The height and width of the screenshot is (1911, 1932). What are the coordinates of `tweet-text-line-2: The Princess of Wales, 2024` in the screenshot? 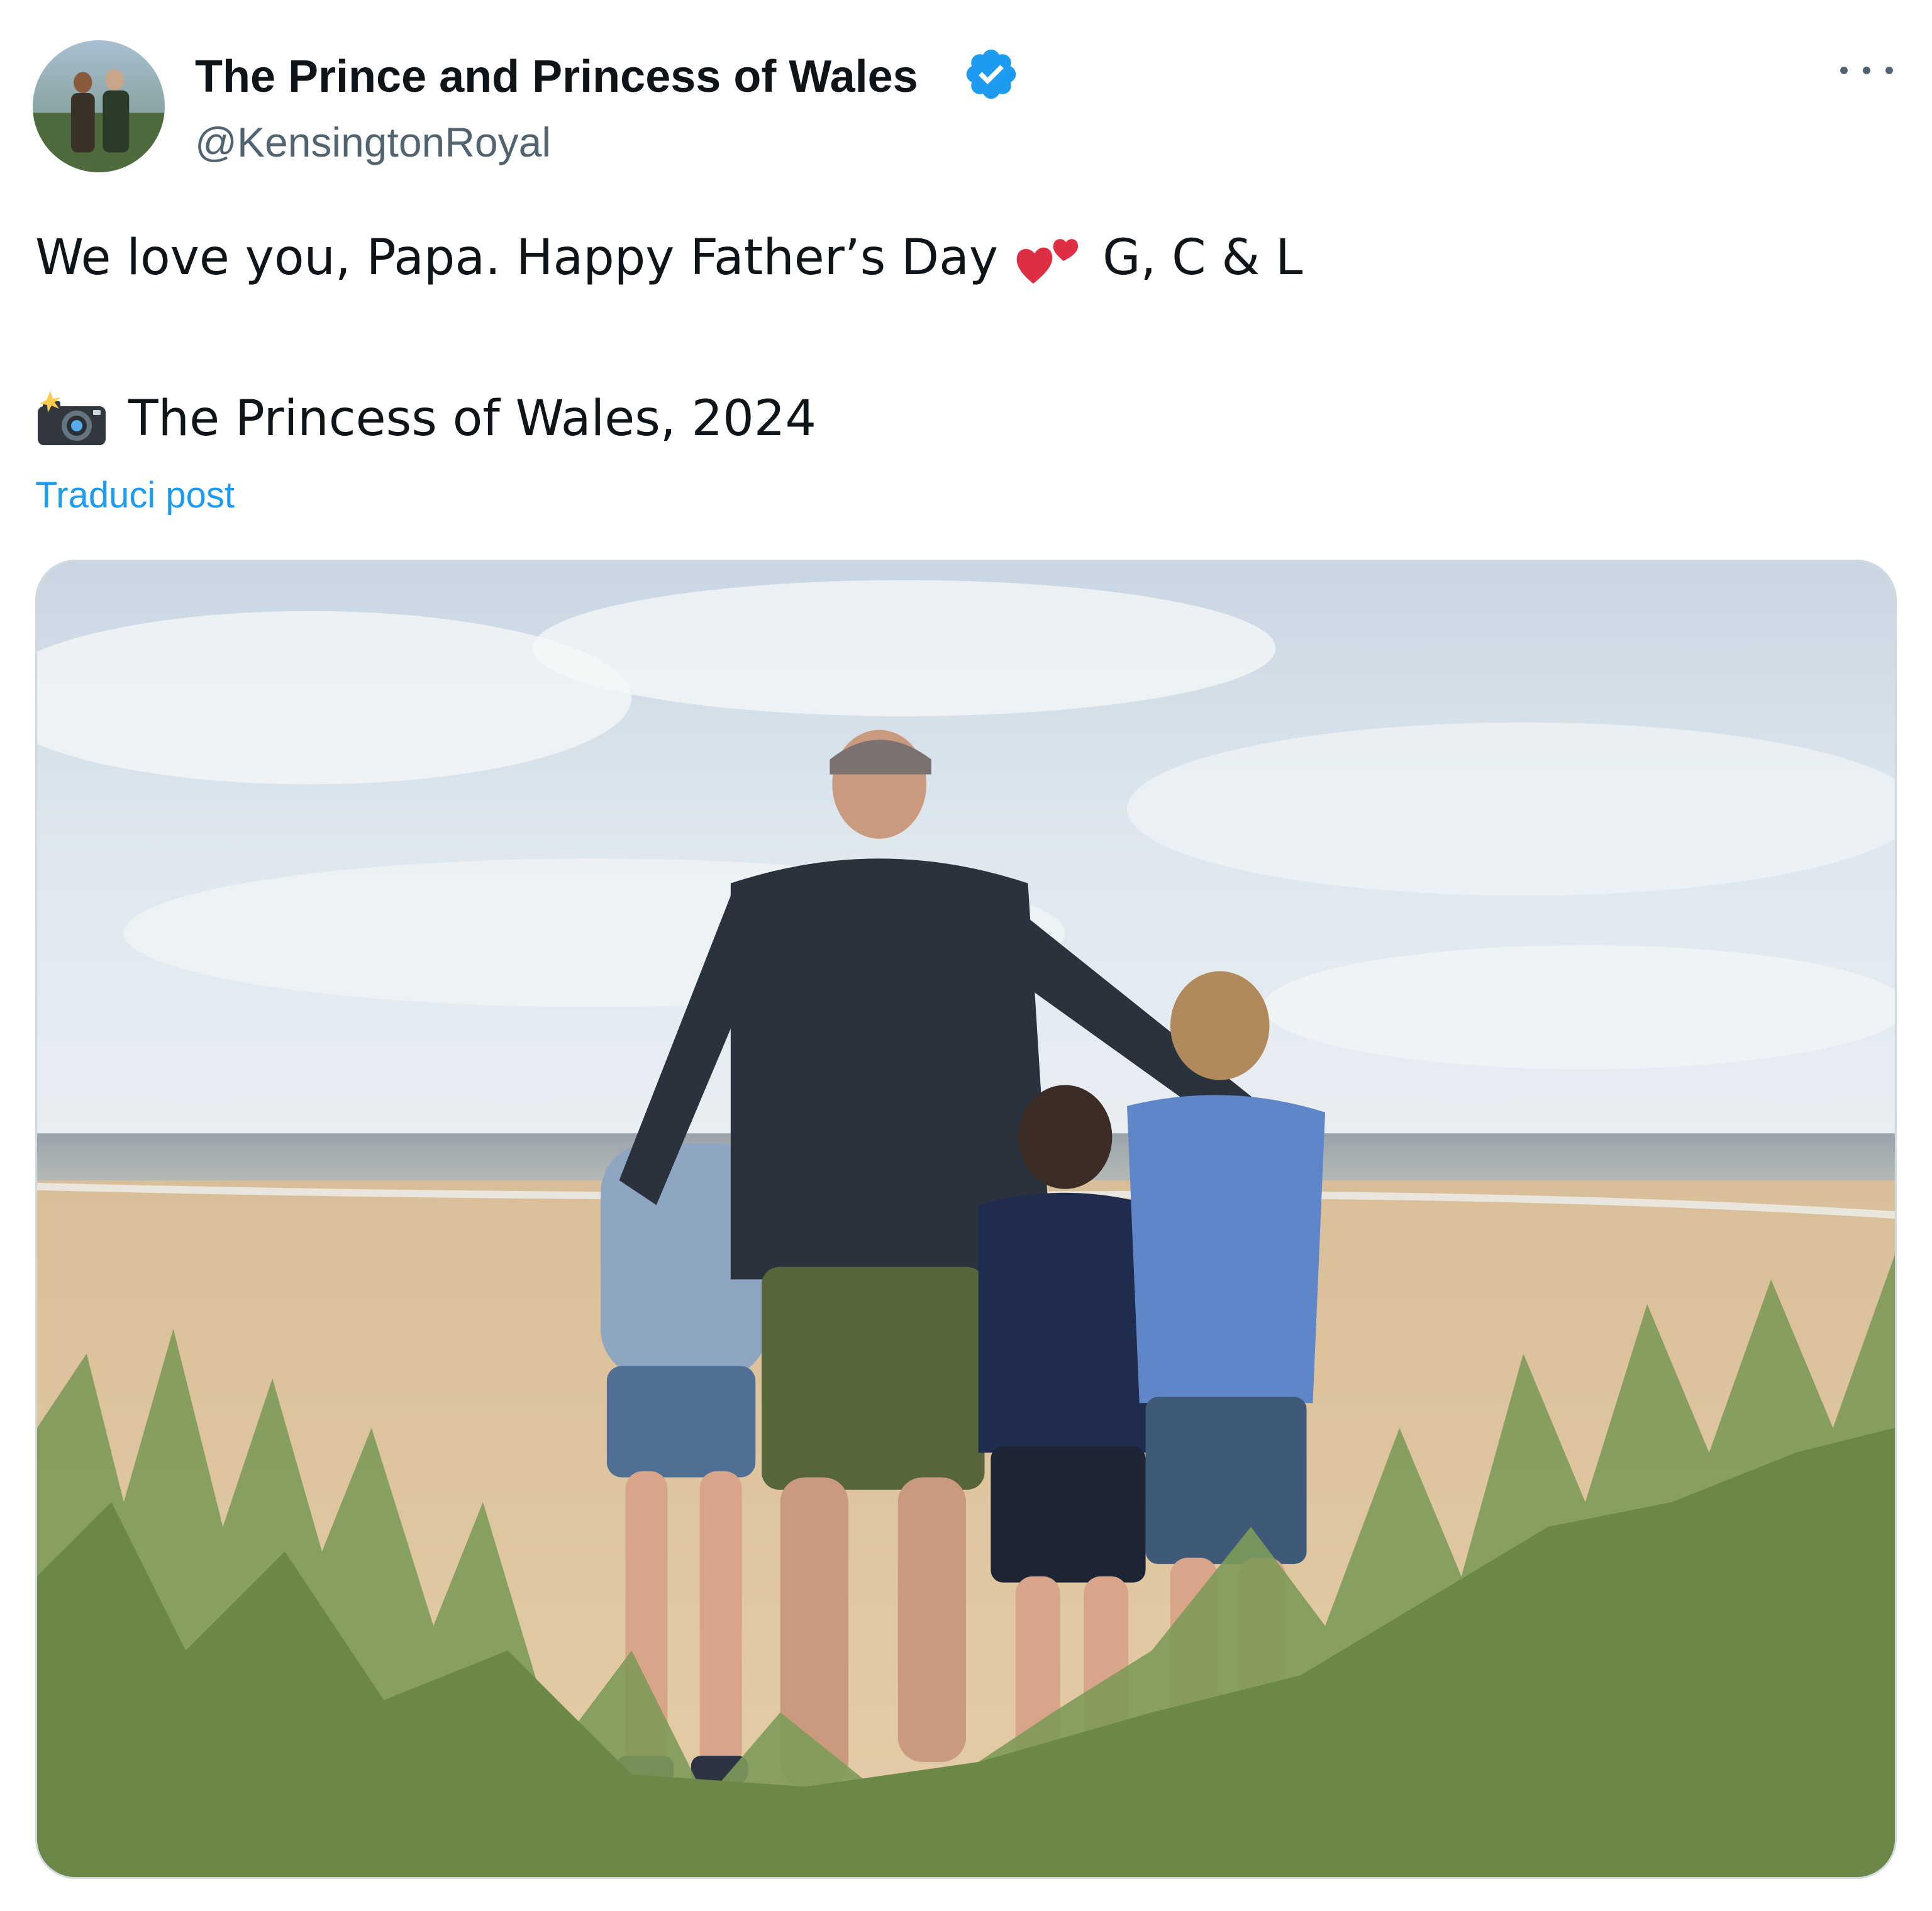 It's located at (425, 418).